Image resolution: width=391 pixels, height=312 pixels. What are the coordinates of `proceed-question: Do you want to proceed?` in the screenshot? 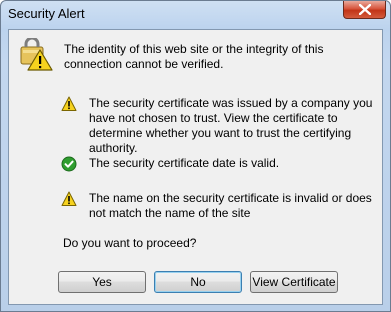 It's located at (130, 243).